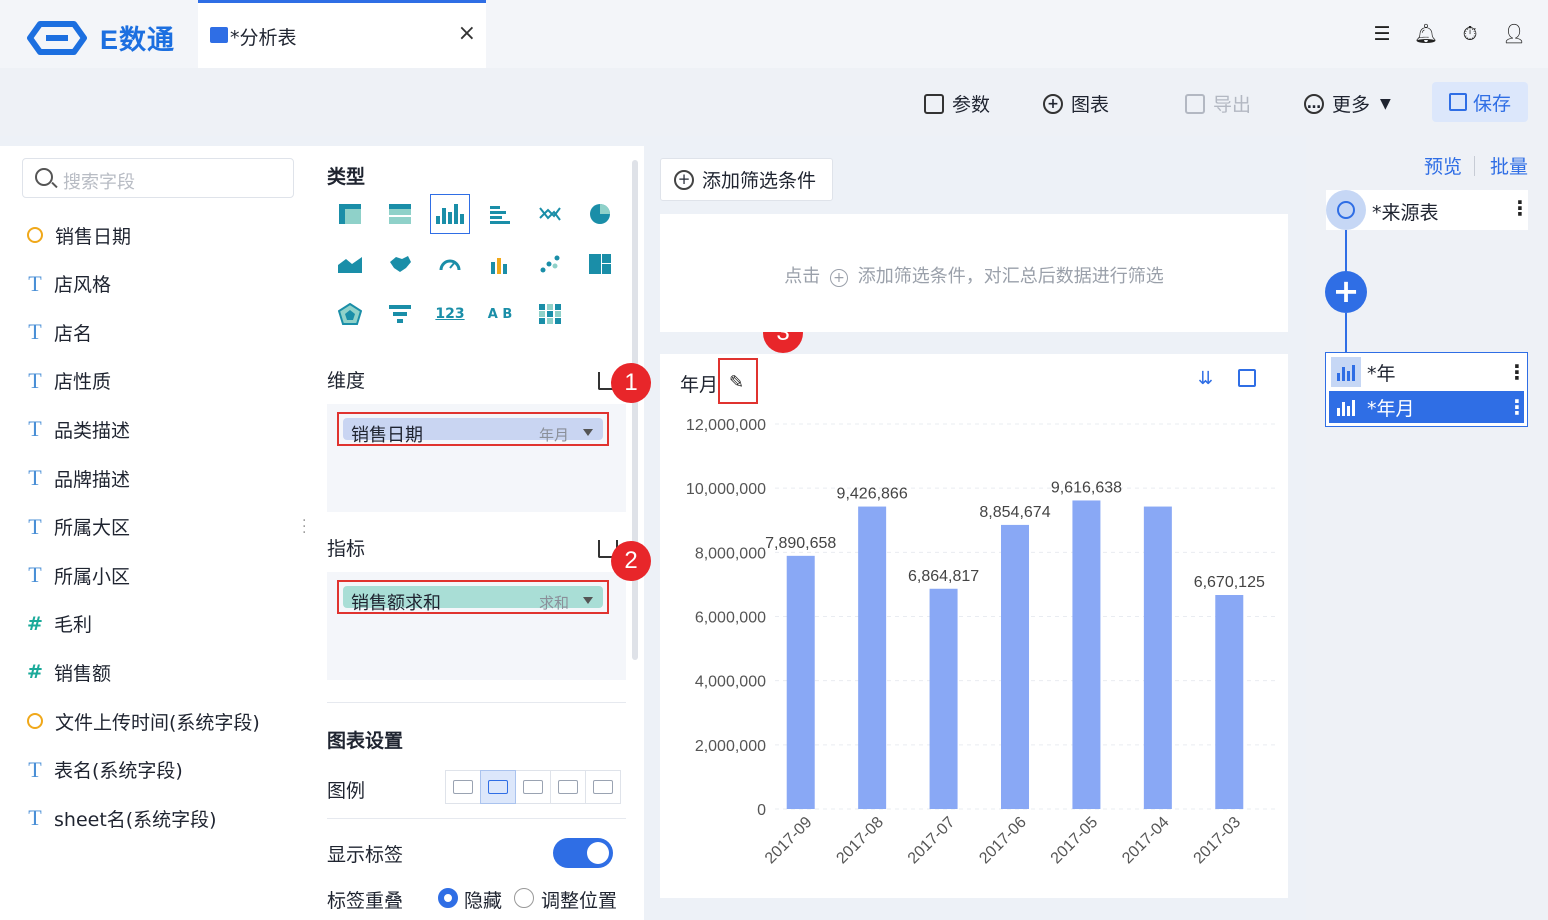 The width and height of the screenshot is (1548, 920). Describe the element at coordinates (473, 597) in the screenshot. I see `measure-pill: 销售额求和 求和` at that location.